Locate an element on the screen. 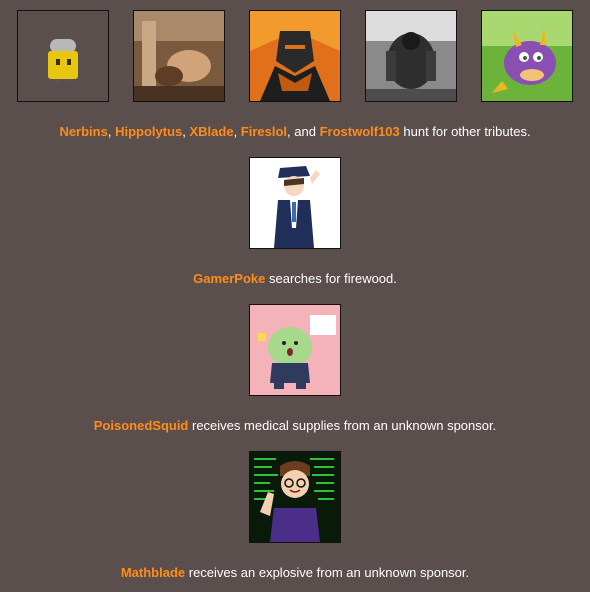 Image resolution: width=590 pixels, height=592 pixels. bullet-robot-icon is located at coordinates (63, 61).